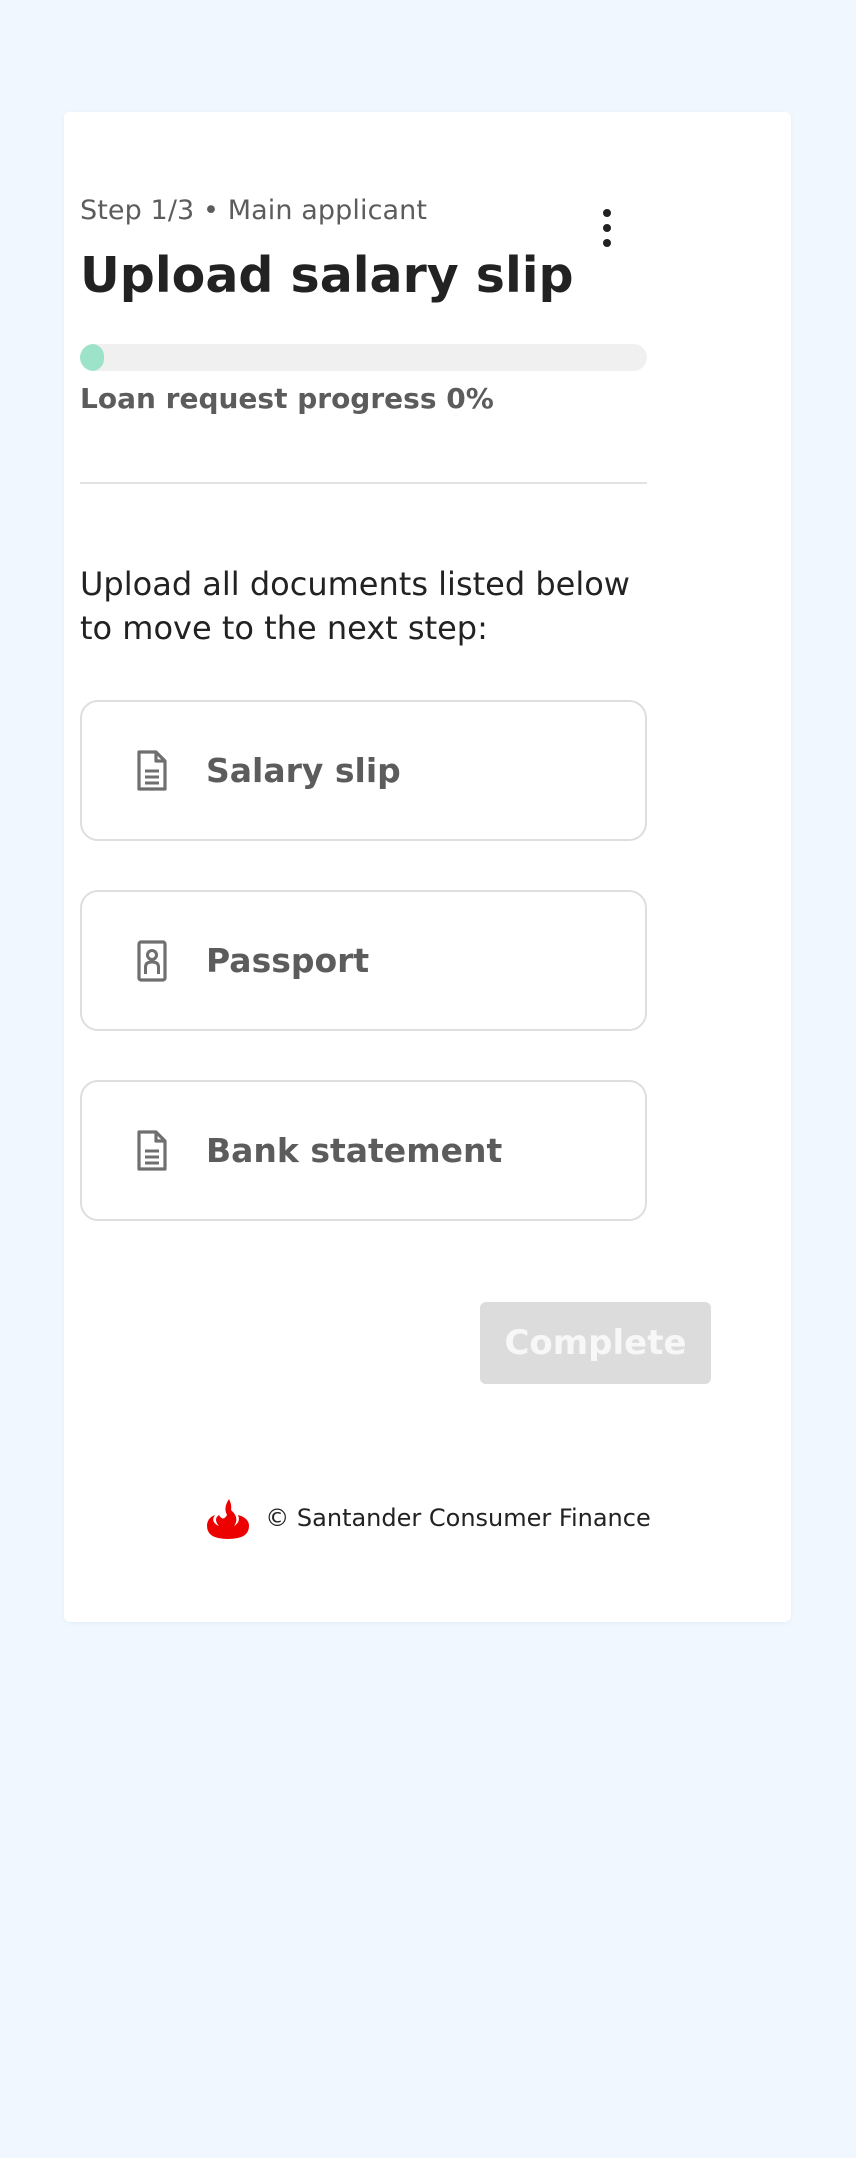 This screenshot has height=2158, width=856. I want to click on loan-progress-fill, so click(92, 357).